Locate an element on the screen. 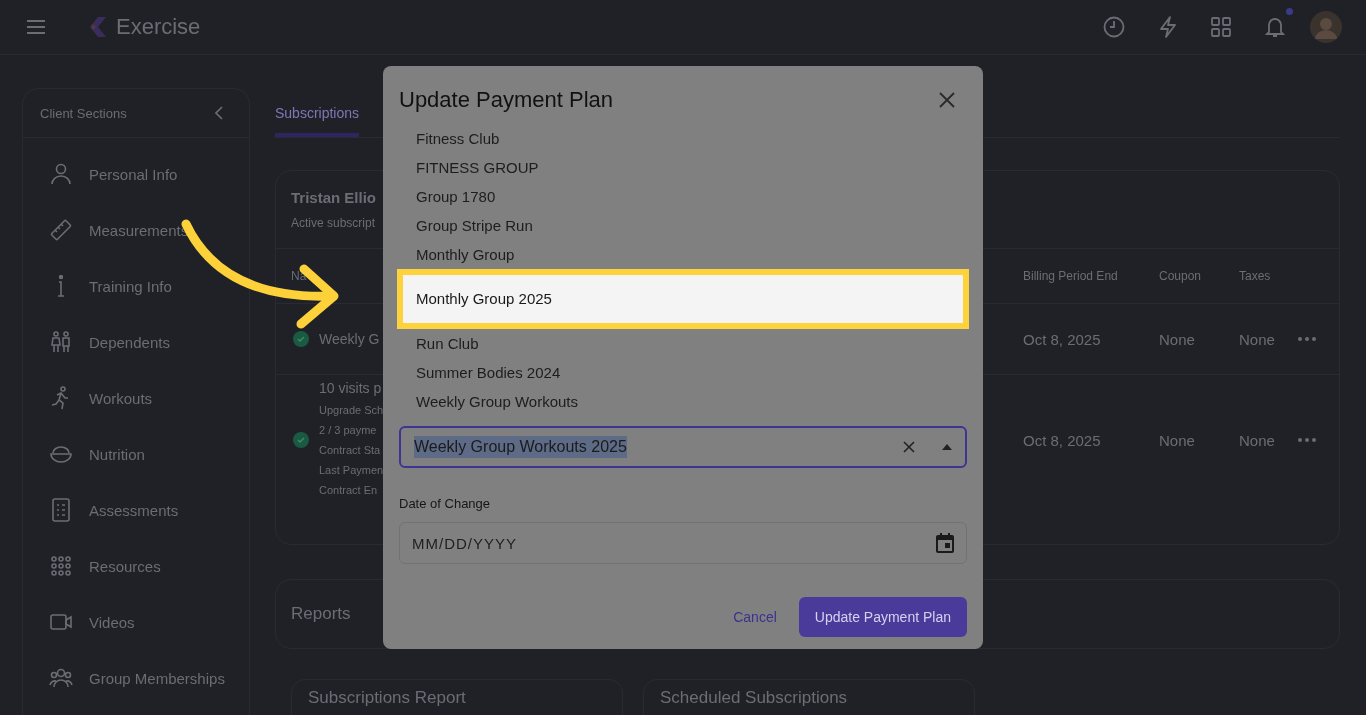 This screenshot has width=1366, height=715. person-icon is located at coordinates (61, 174).